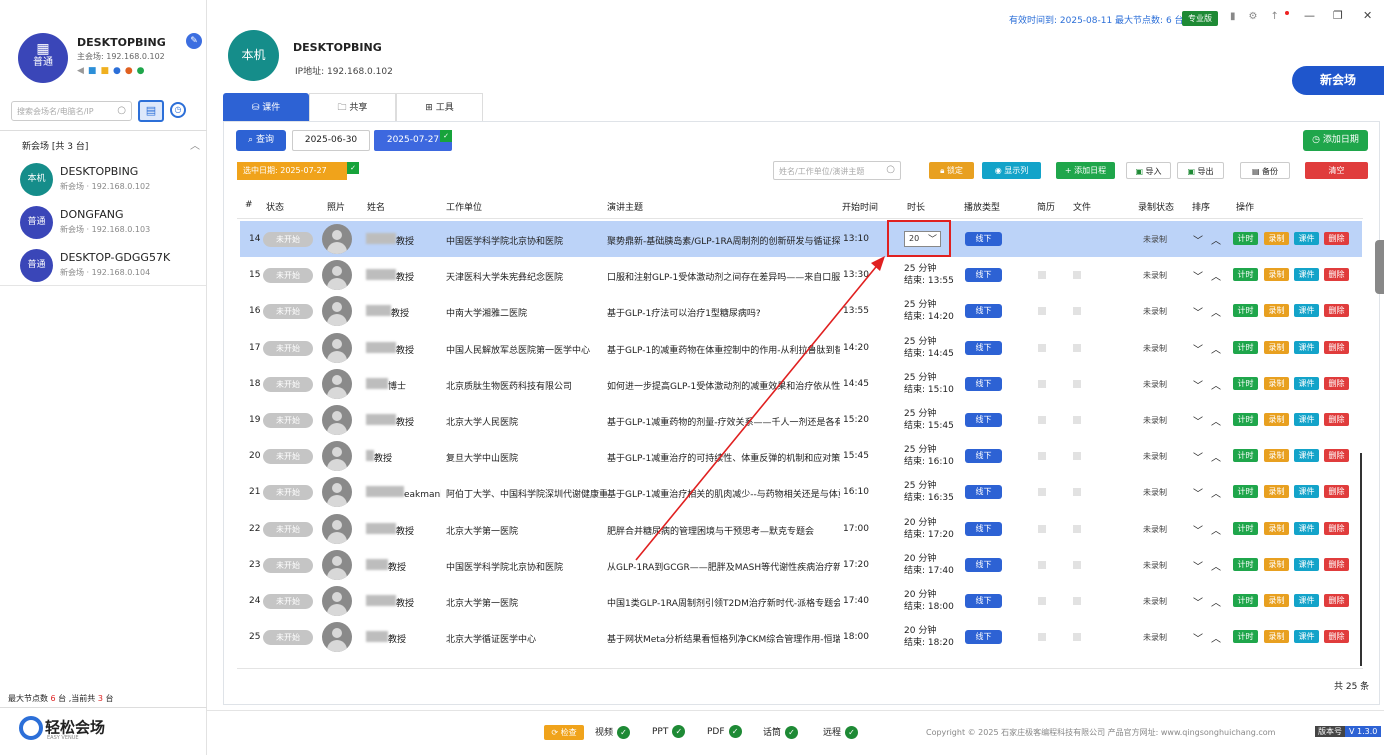  What do you see at coordinates (669, 731) in the screenshot?
I see `check-item-ppt: PPT ✓` at bounding box center [669, 731].